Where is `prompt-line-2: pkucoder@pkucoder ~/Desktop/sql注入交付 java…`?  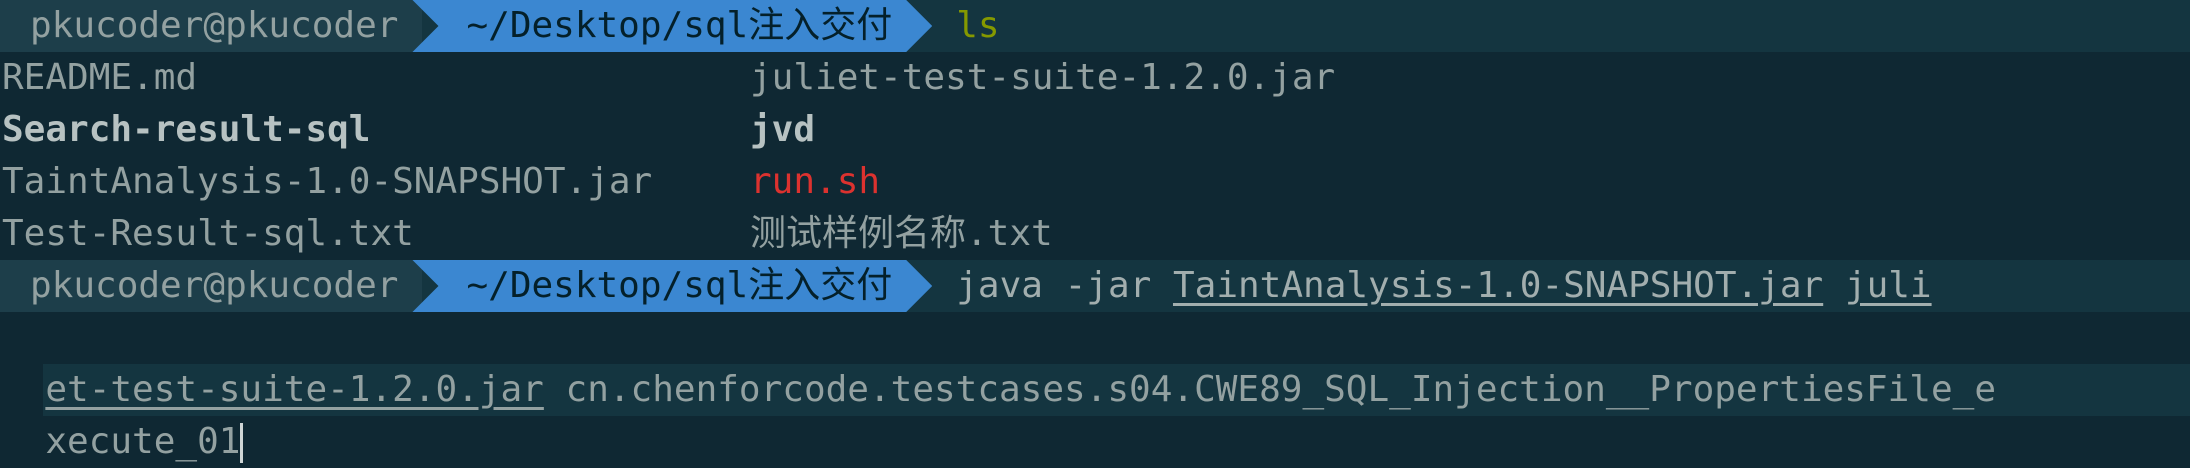 prompt-line-2: pkucoder@pkucoder ~/Desktop/sql注入交付 java… is located at coordinates (1095, 286).